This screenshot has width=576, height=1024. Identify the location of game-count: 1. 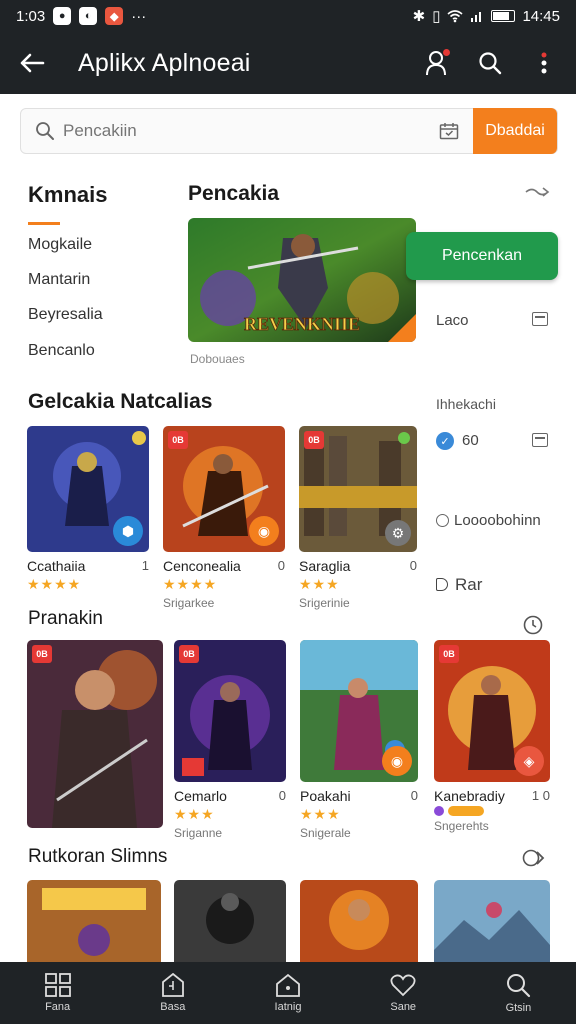
(145, 565).